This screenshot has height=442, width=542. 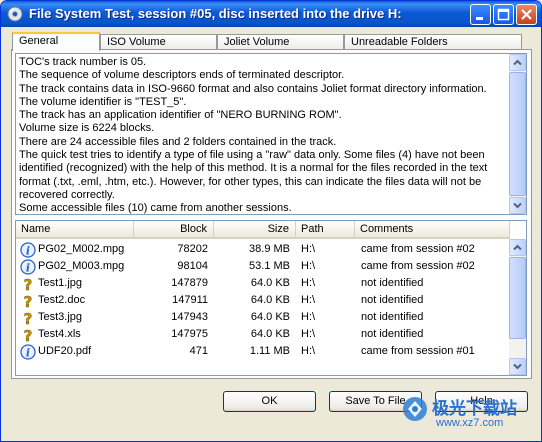 I want to click on tab-unreadable-folders: Unreadable Folders, so click(x=433, y=42).